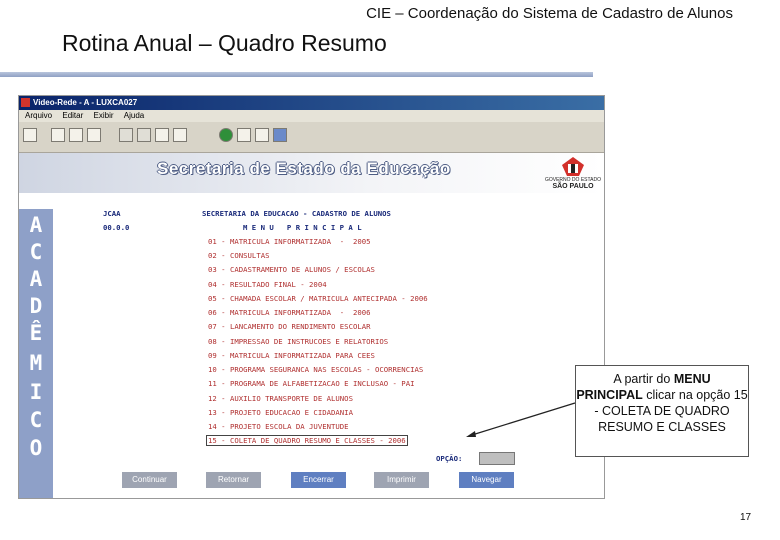 The height and width of the screenshot is (540, 780). What do you see at coordinates (134, 115) in the screenshot?
I see `menu-ajuda: Ajuda` at bounding box center [134, 115].